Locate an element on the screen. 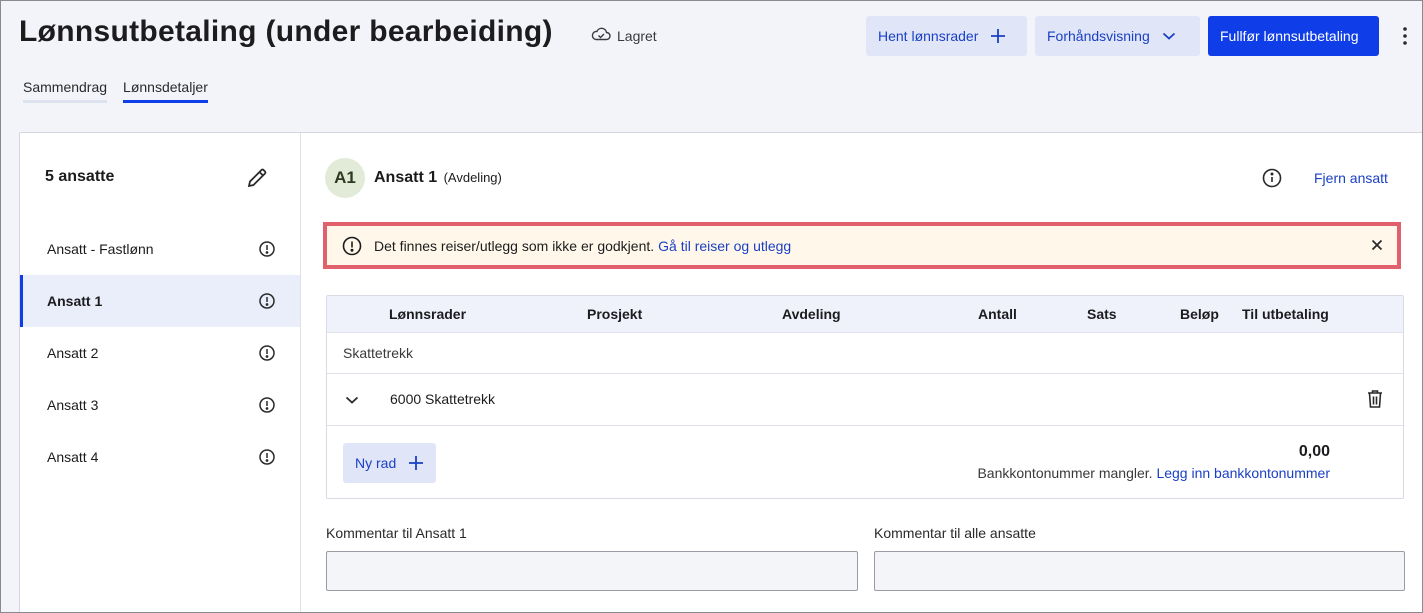 Image resolution: width=1423 pixels, height=613 pixels. group-label: Skattetrekk is located at coordinates (378, 353).